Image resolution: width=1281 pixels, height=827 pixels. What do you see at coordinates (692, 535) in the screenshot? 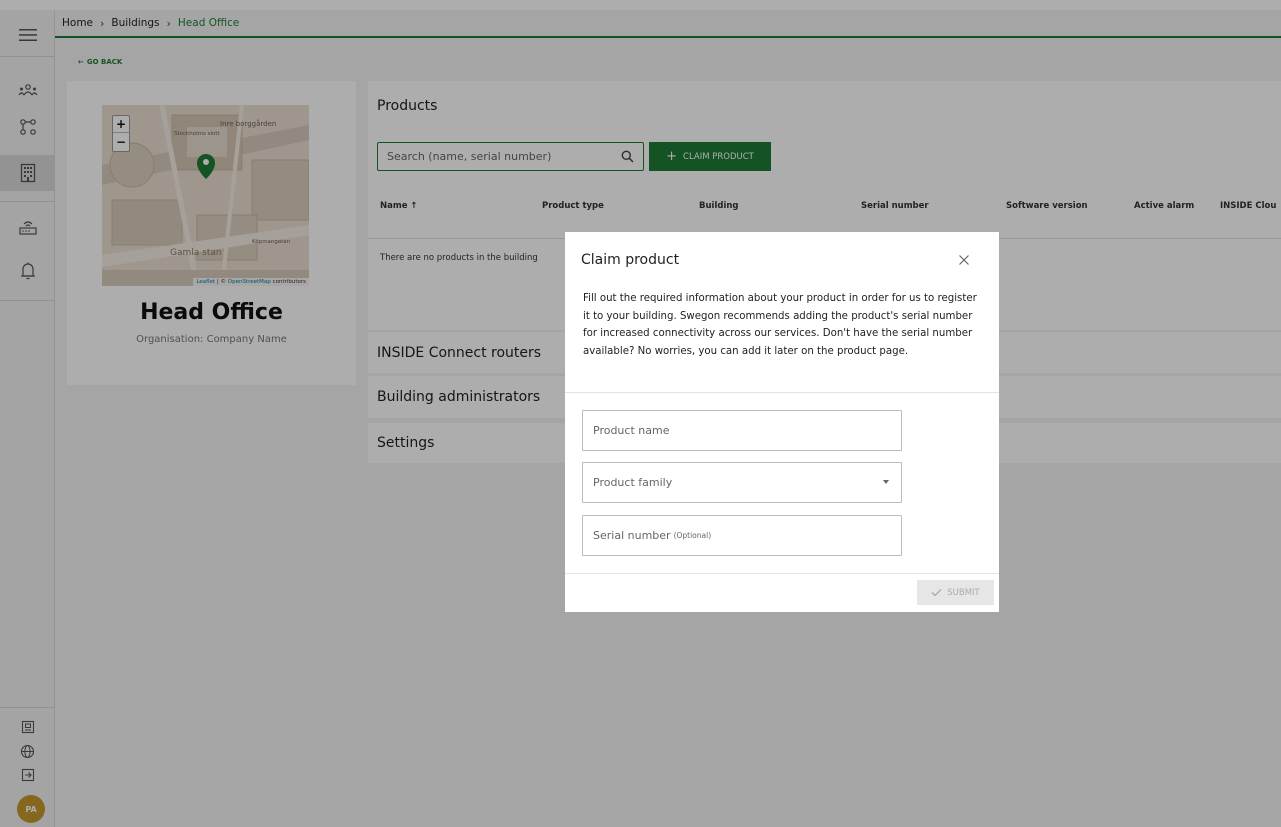
I see `serial-optional-hint: (Optional)` at bounding box center [692, 535].